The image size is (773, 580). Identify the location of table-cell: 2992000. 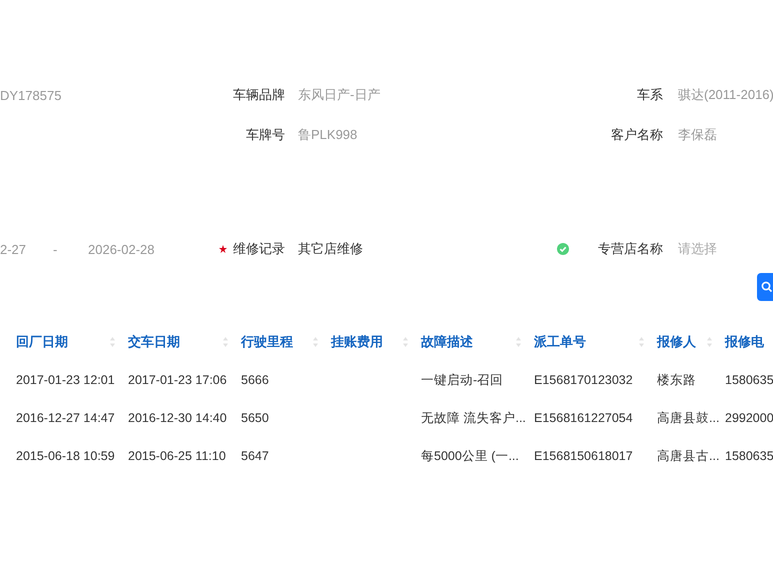
(749, 418).